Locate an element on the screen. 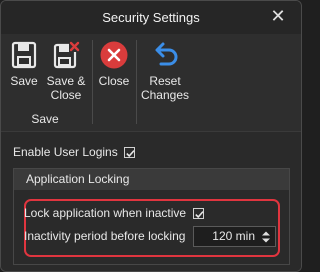 The height and width of the screenshot is (272, 320). save-close-label: Save & Close is located at coordinates (66, 88).